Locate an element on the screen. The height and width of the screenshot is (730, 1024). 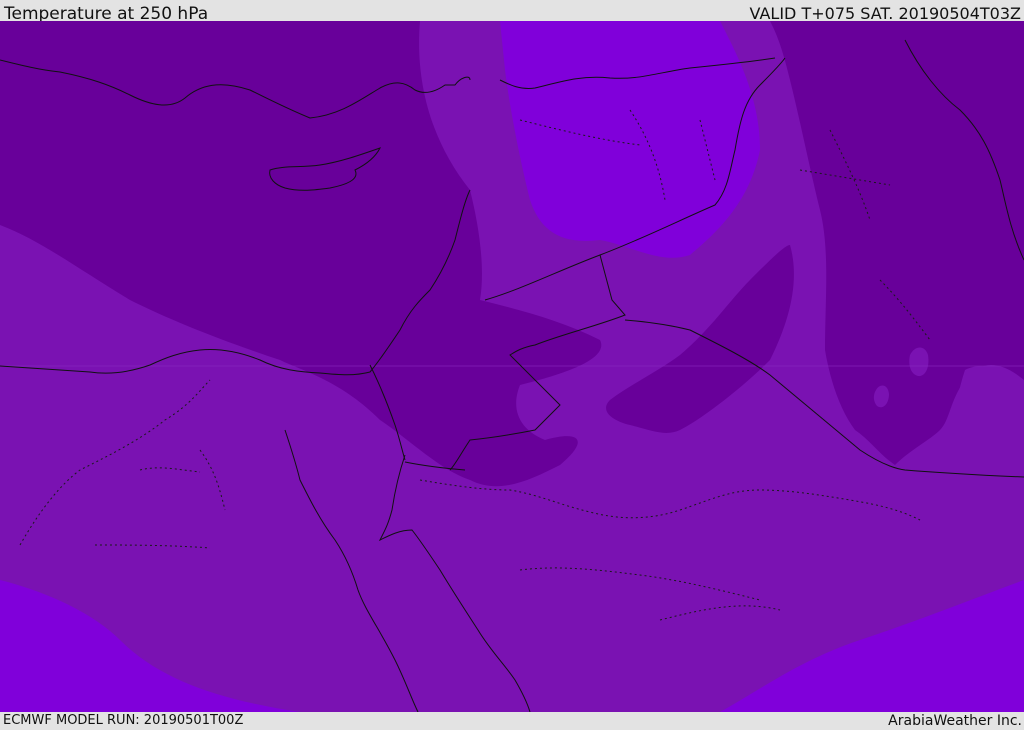
model-run: ECMWF MODEL RUN: 20190501T00Z is located at coordinates (123, 720).